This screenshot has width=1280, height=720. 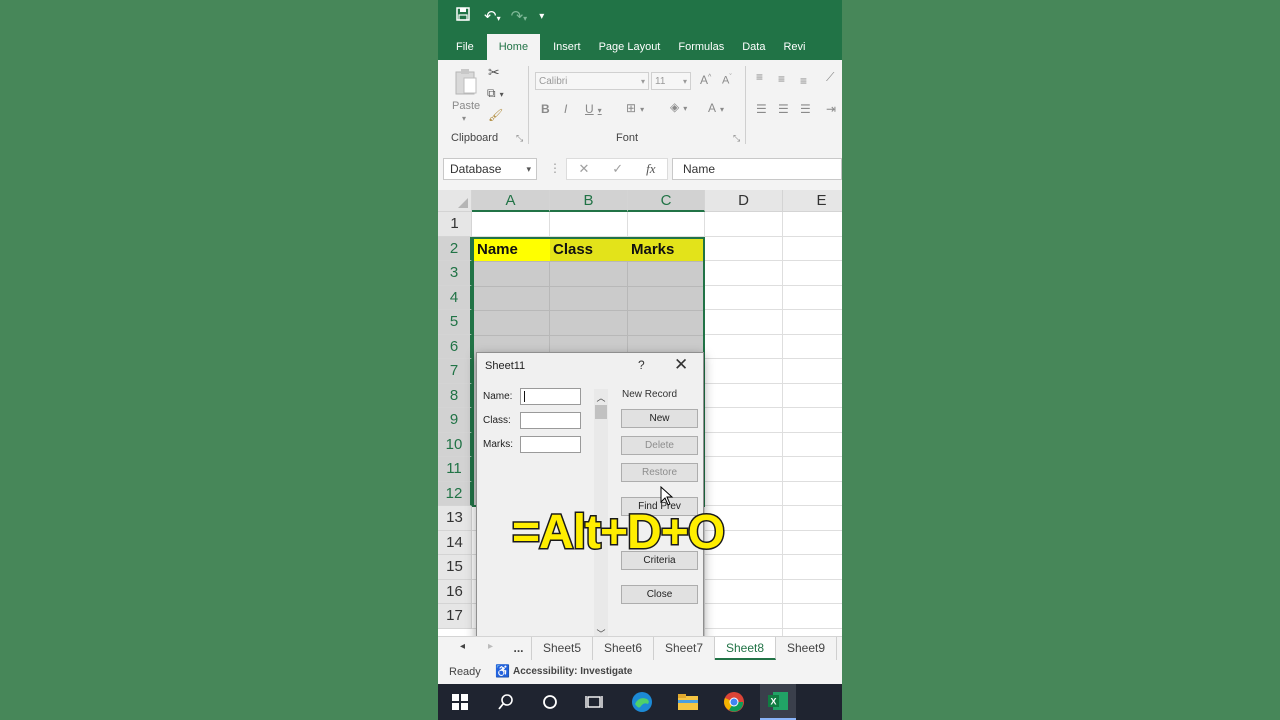 What do you see at coordinates (550, 444) in the screenshot?
I see `marks-field` at bounding box center [550, 444].